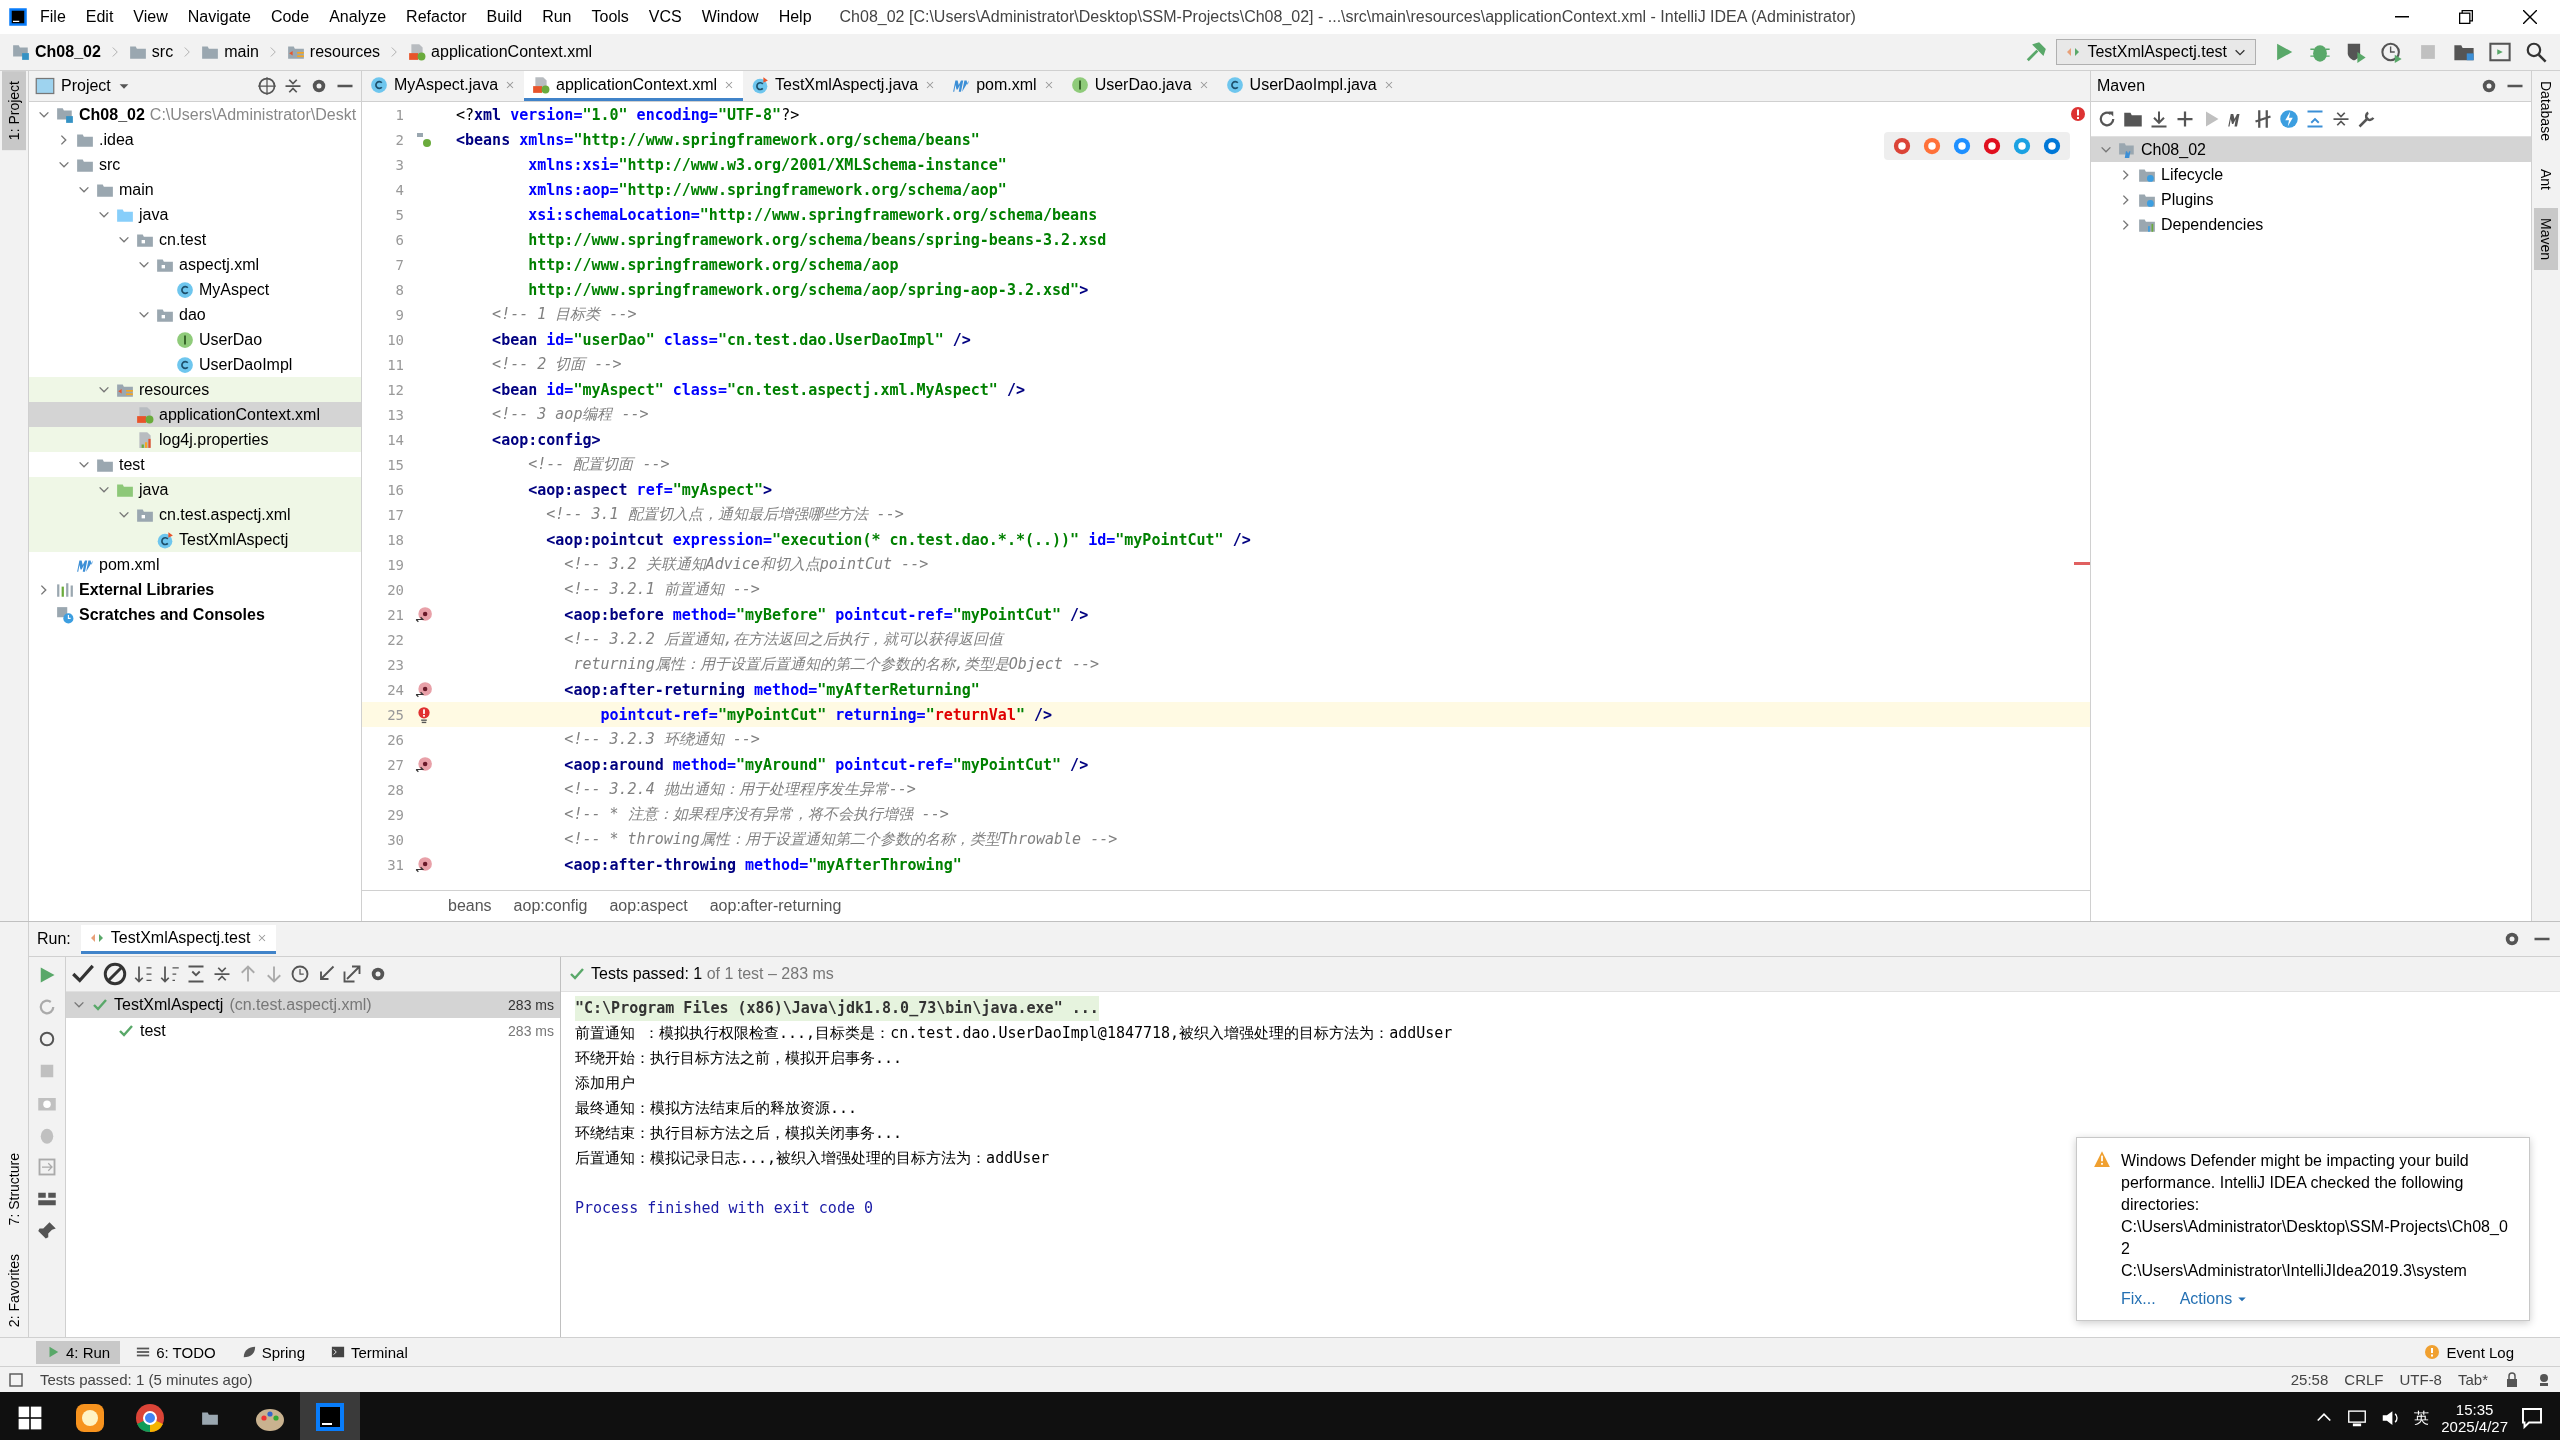 This screenshot has height=1440, width=2560. What do you see at coordinates (648, 906) in the screenshot?
I see `structure-path-item: aop:aspect` at bounding box center [648, 906].